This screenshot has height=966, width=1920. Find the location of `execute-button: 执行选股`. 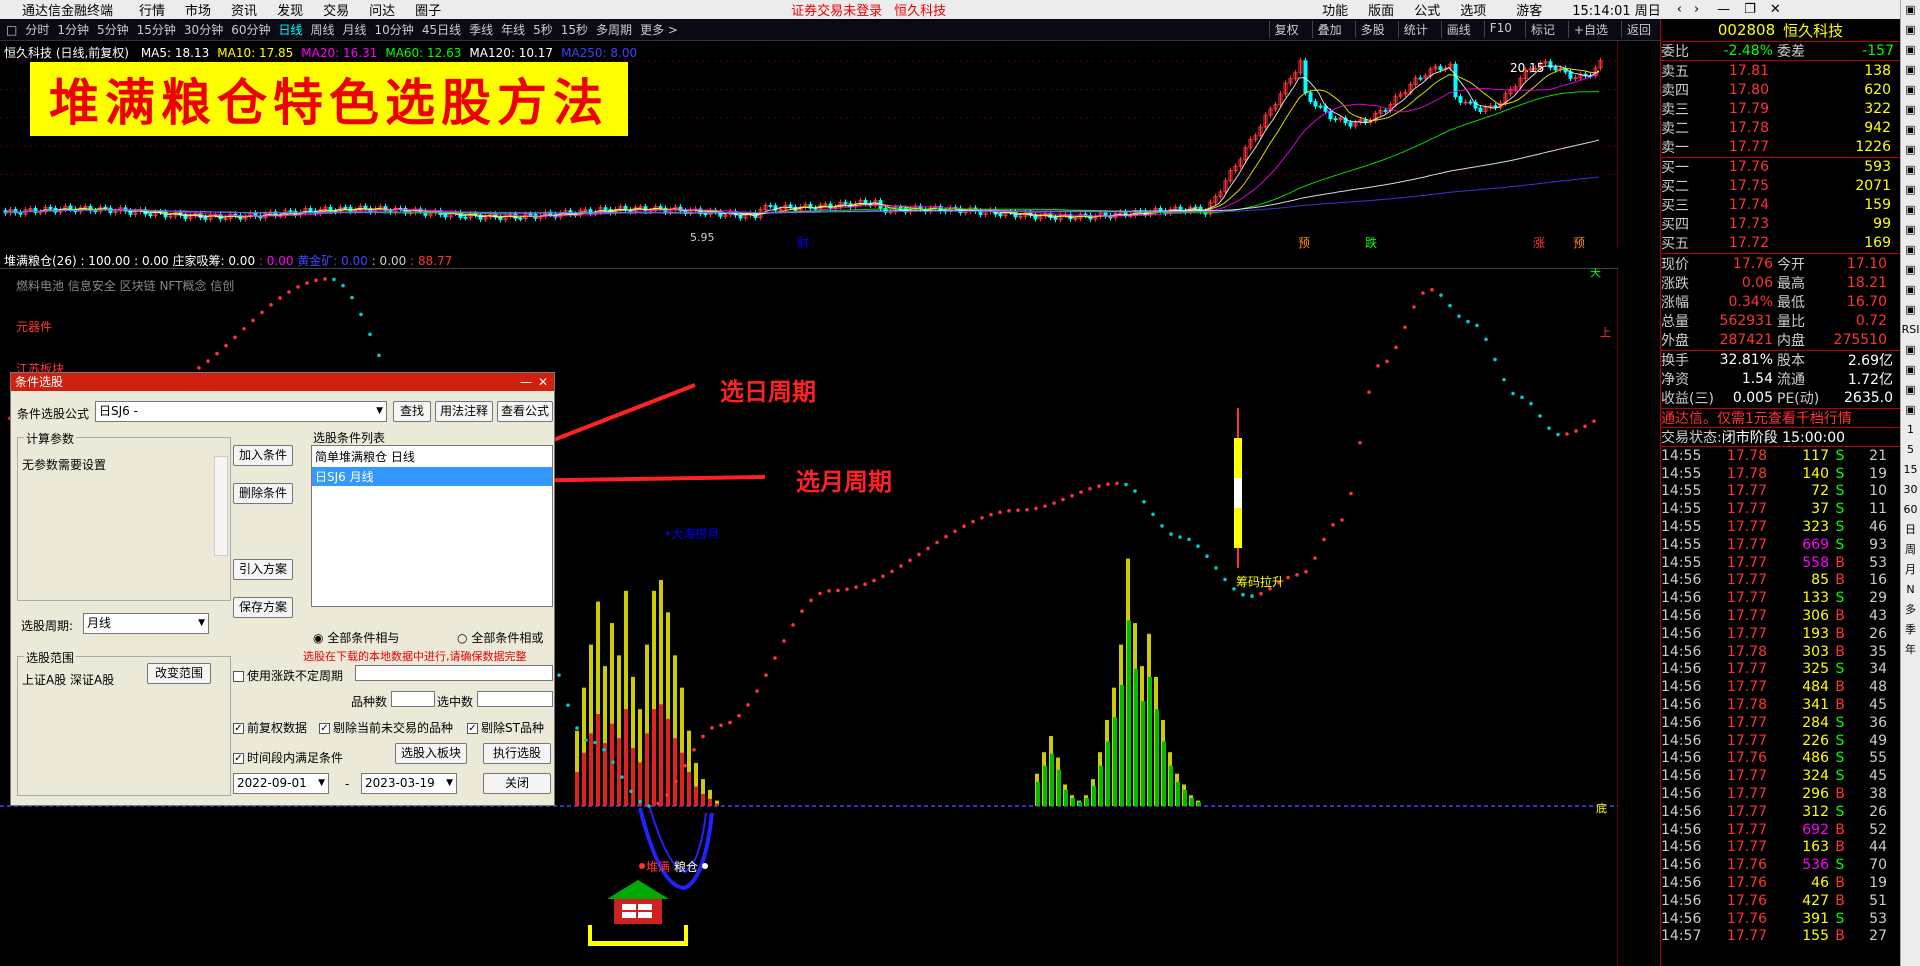

execute-button: 执行选股 is located at coordinates (517, 753).